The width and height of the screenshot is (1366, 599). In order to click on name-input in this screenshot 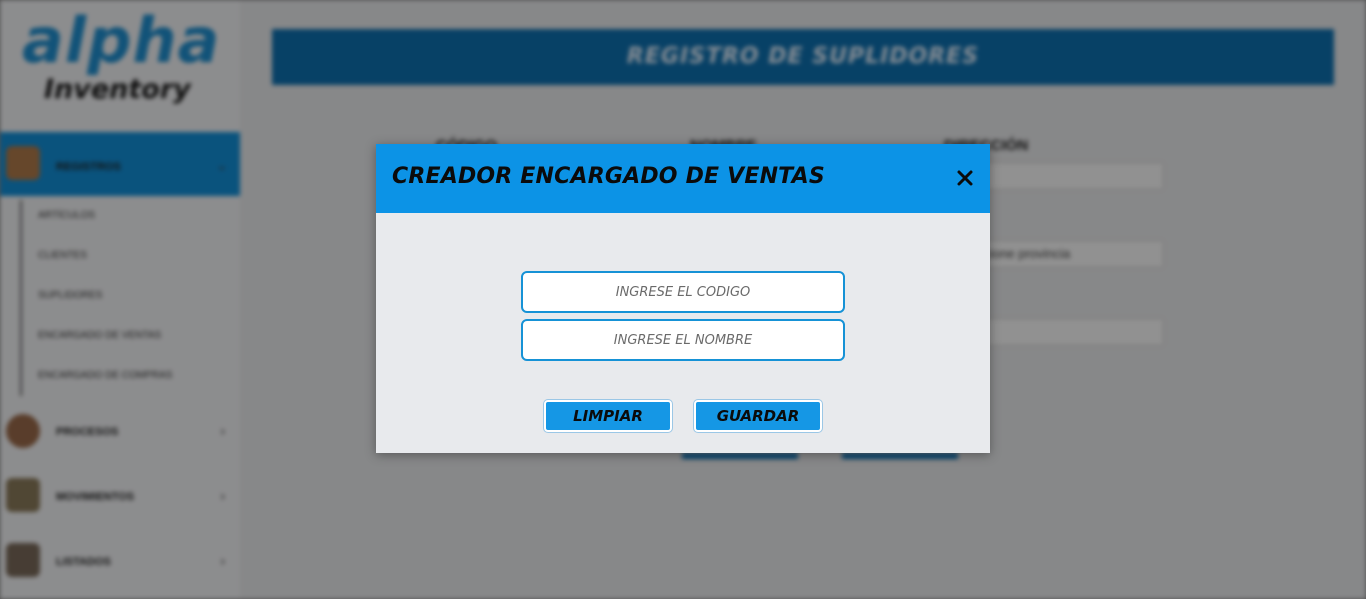, I will do `click(683, 340)`.